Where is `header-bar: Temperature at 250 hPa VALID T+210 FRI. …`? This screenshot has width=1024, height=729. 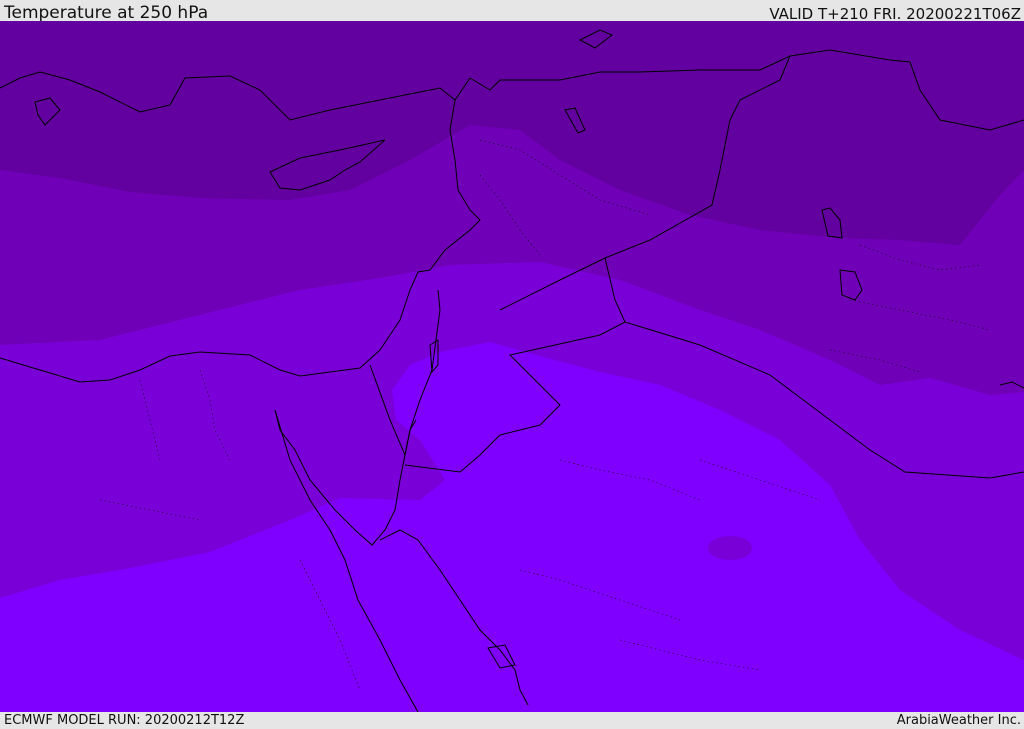
header-bar: Temperature at 250 hPa VALID T+210 FRI. … is located at coordinates (512, 11).